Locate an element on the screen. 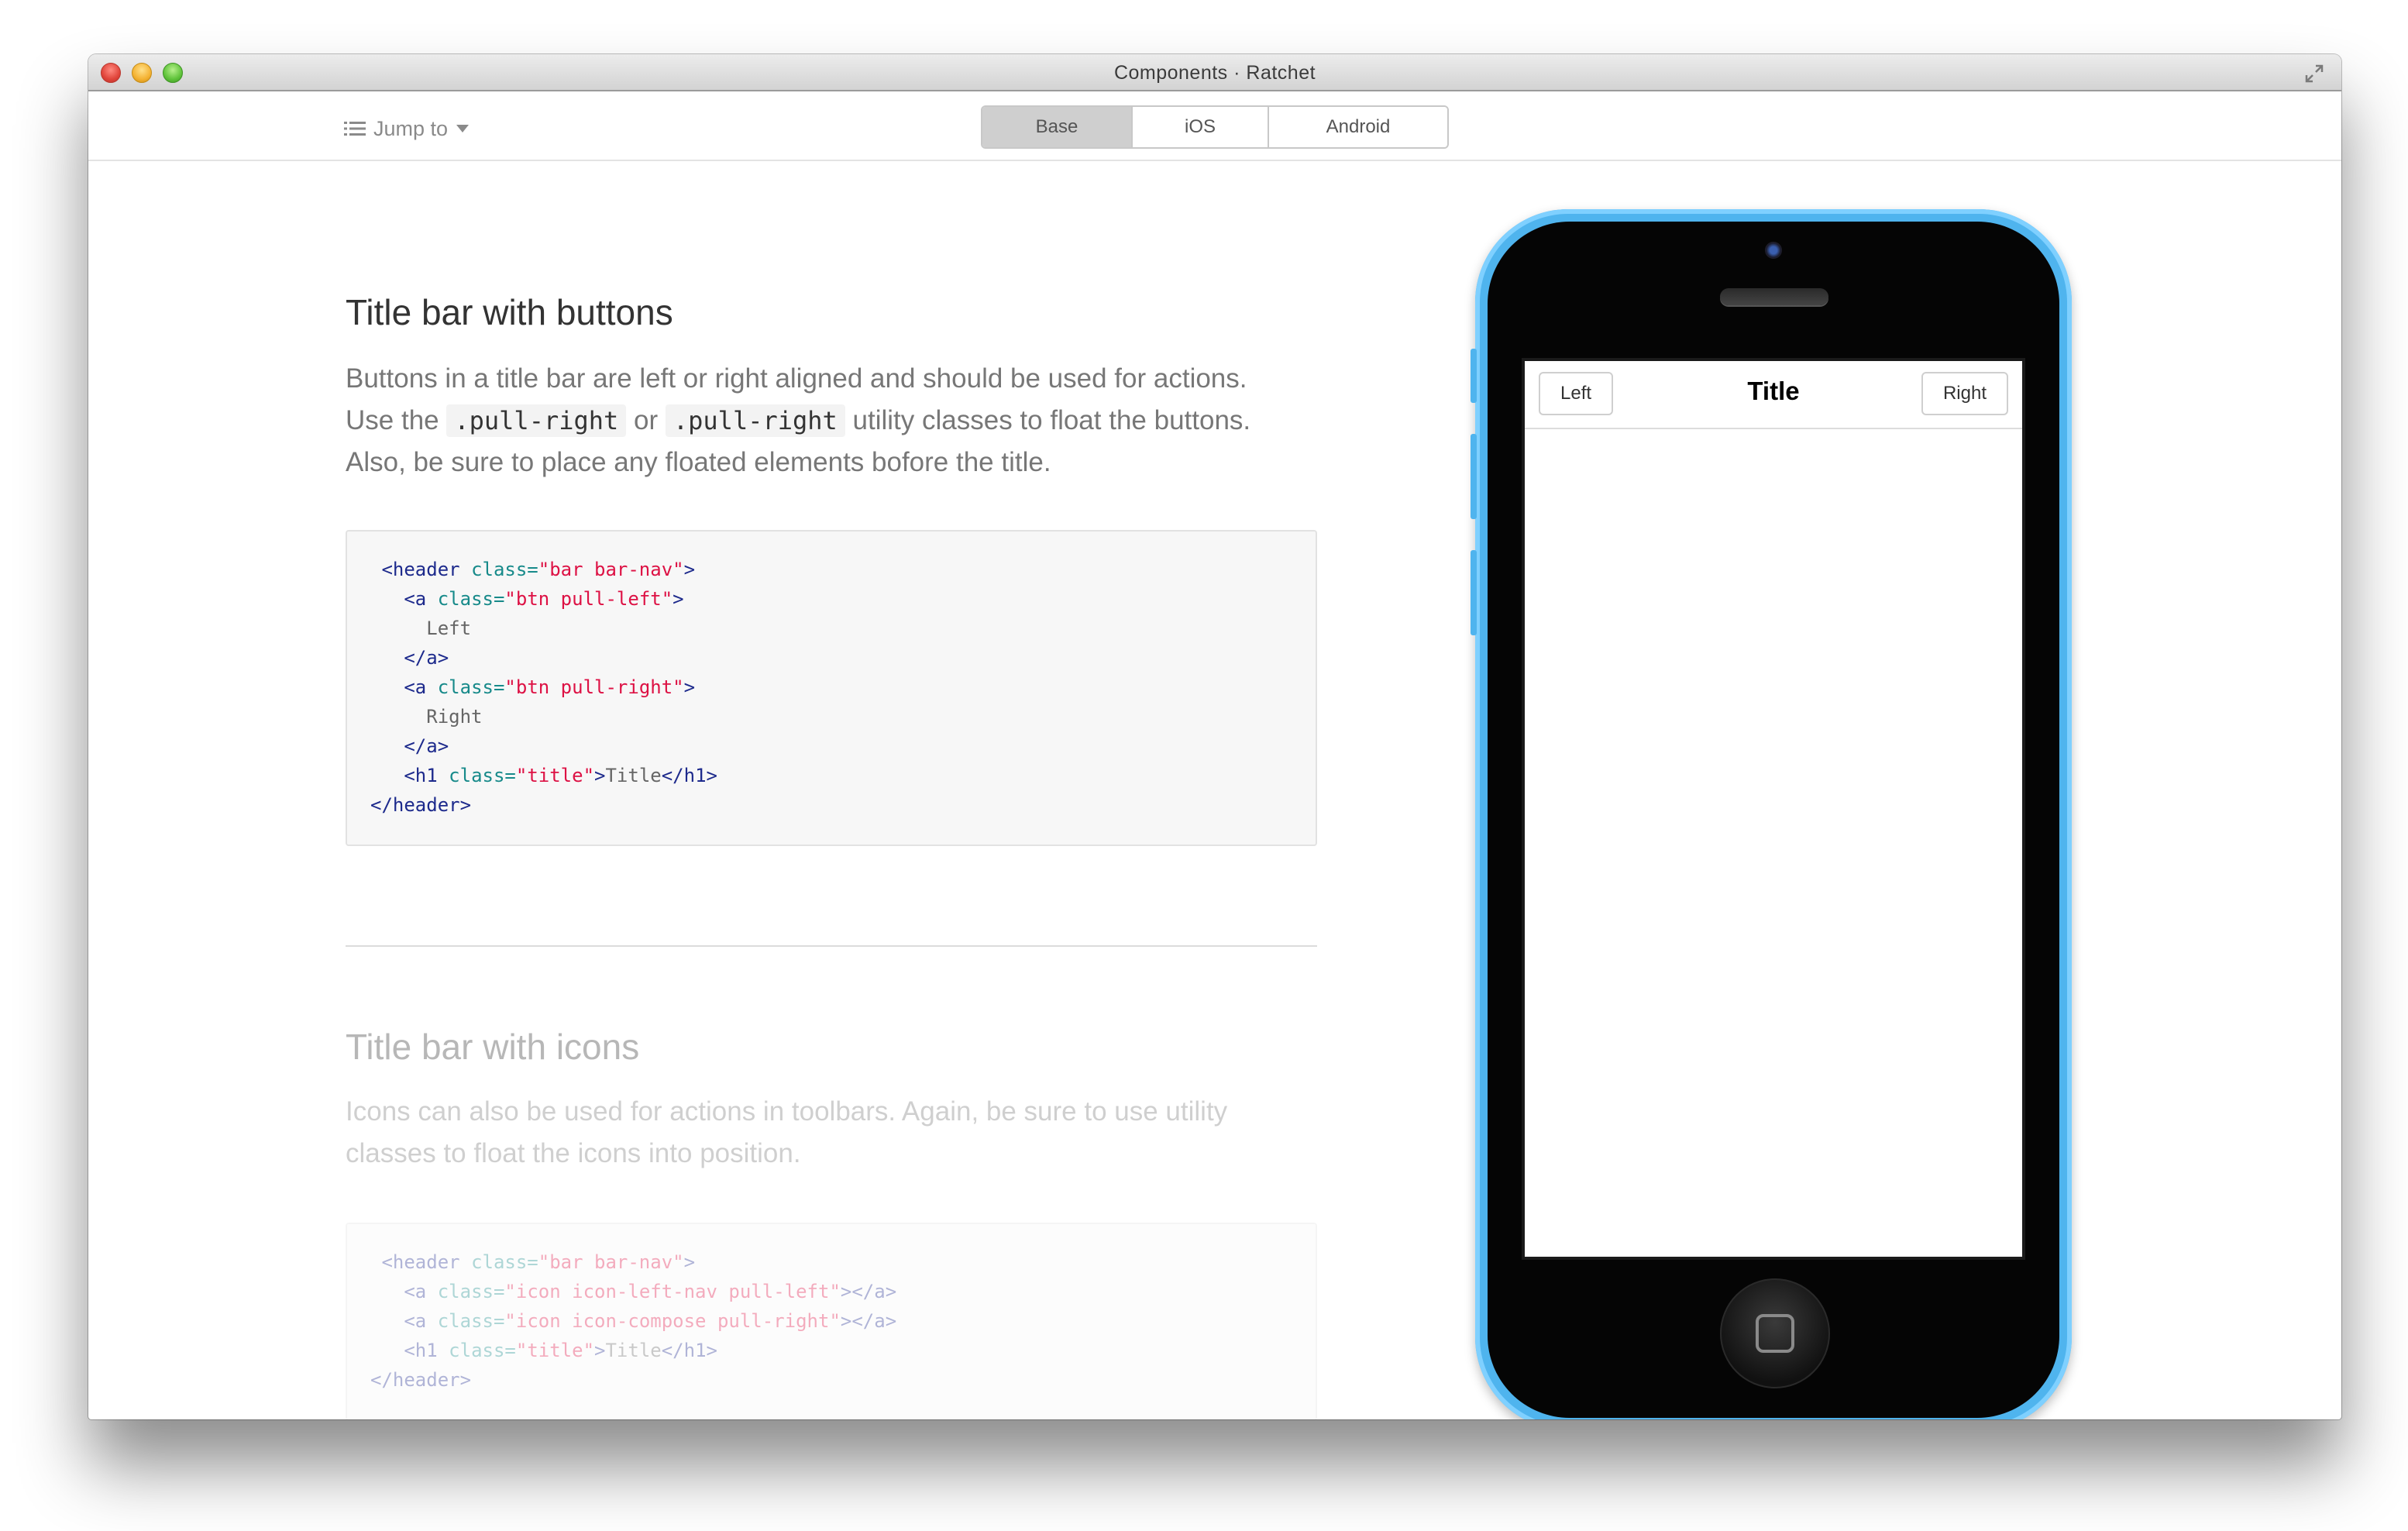  speaker-grille is located at coordinates (1774, 296).